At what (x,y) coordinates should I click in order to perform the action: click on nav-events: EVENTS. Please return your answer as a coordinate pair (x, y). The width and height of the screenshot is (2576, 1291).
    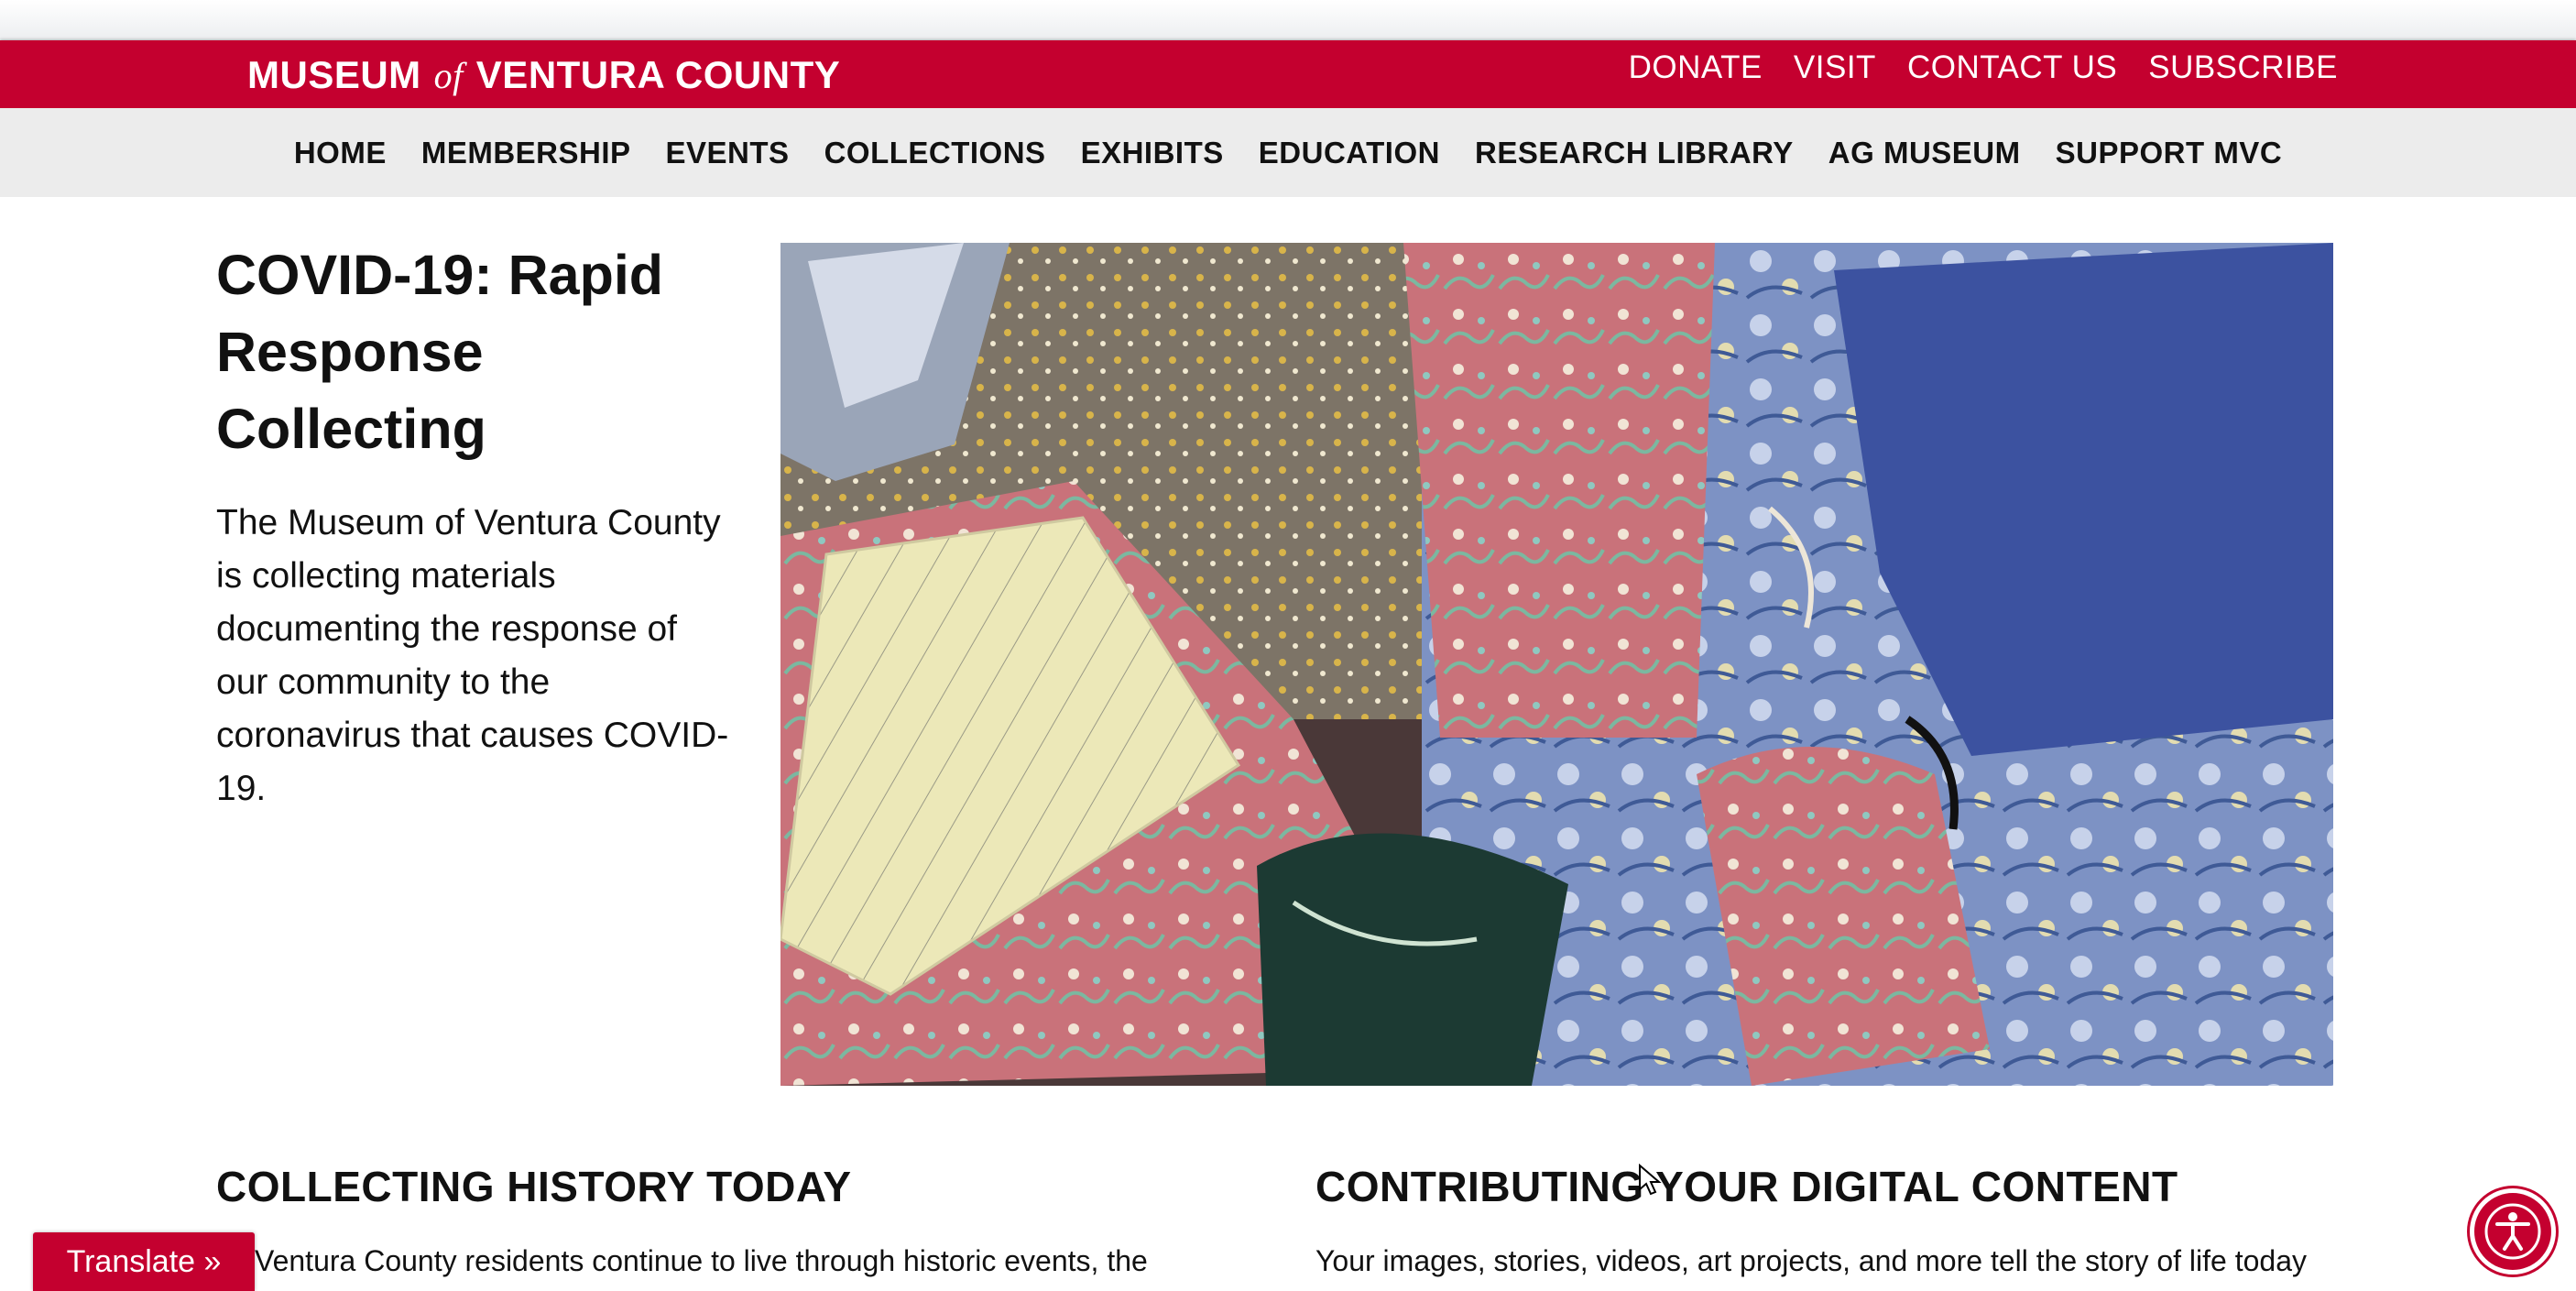
    Looking at the image, I should click on (728, 153).